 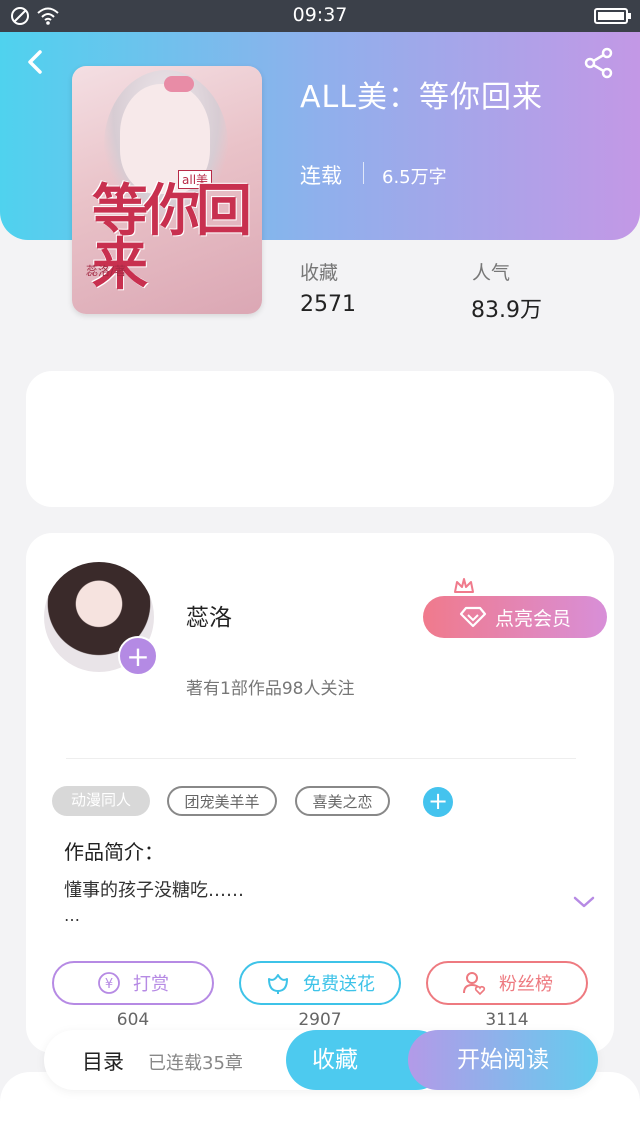 I want to click on popularity-label: 人气, so click(x=491, y=273).